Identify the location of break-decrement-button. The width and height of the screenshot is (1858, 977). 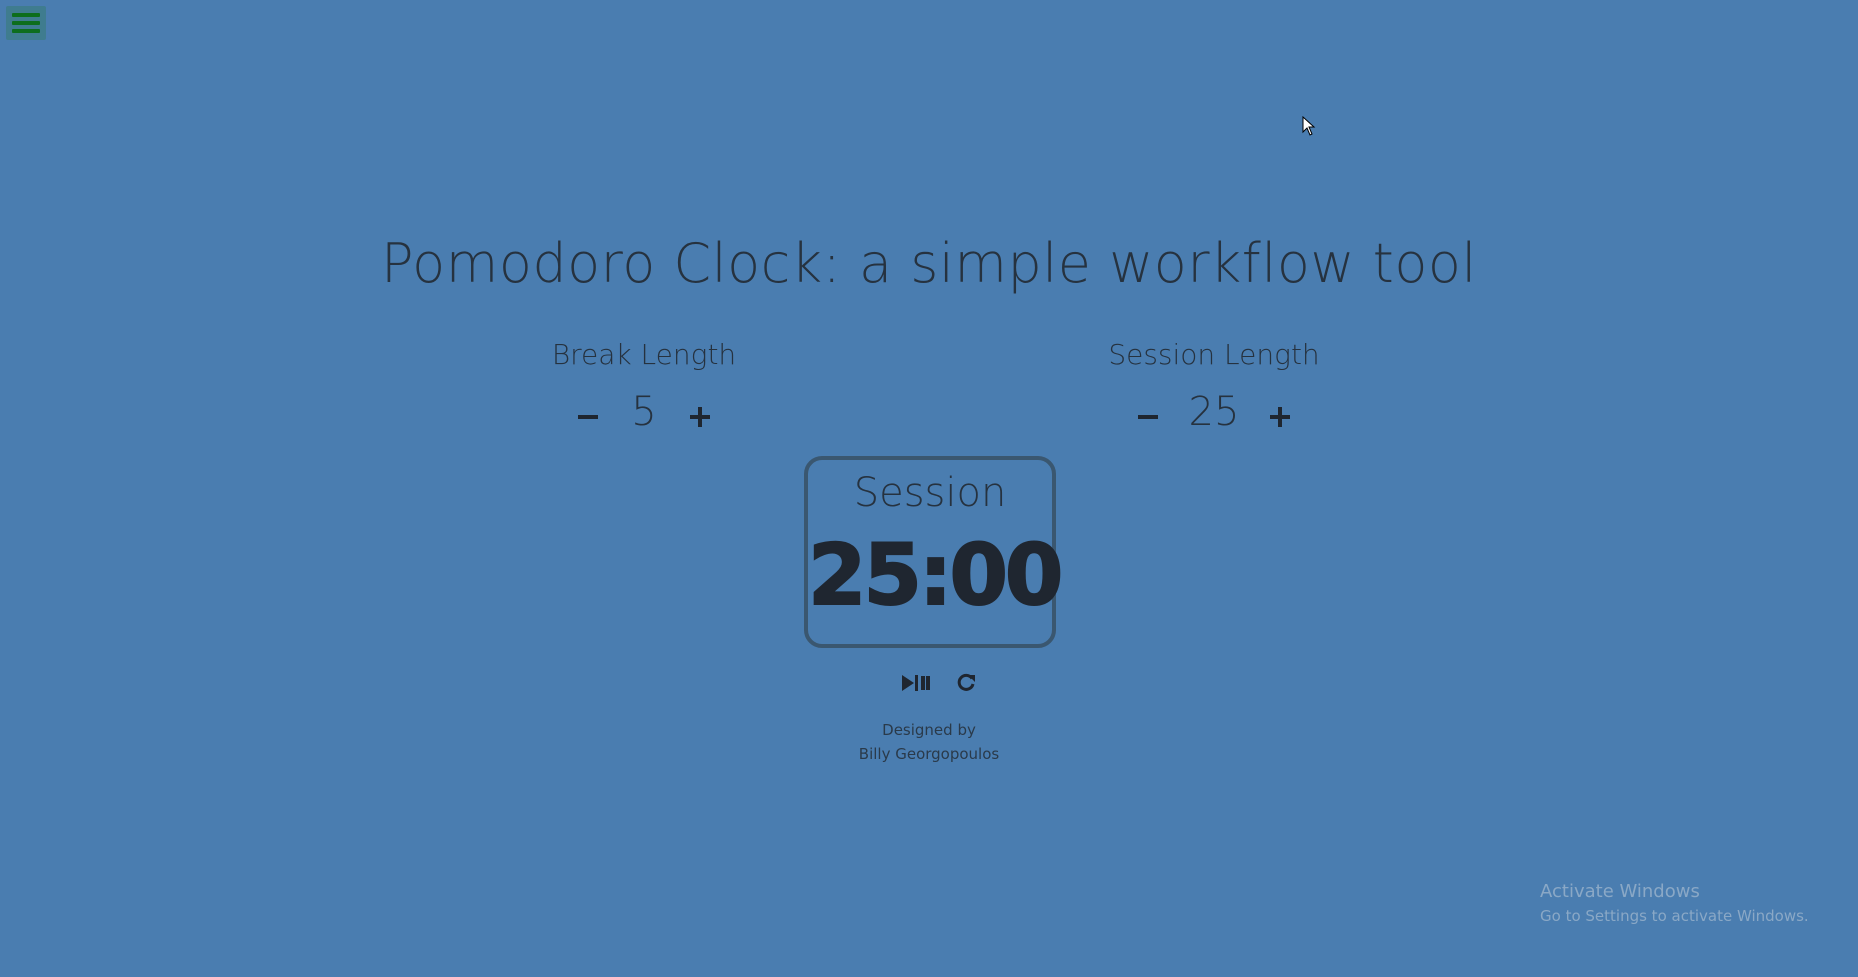
(588, 417).